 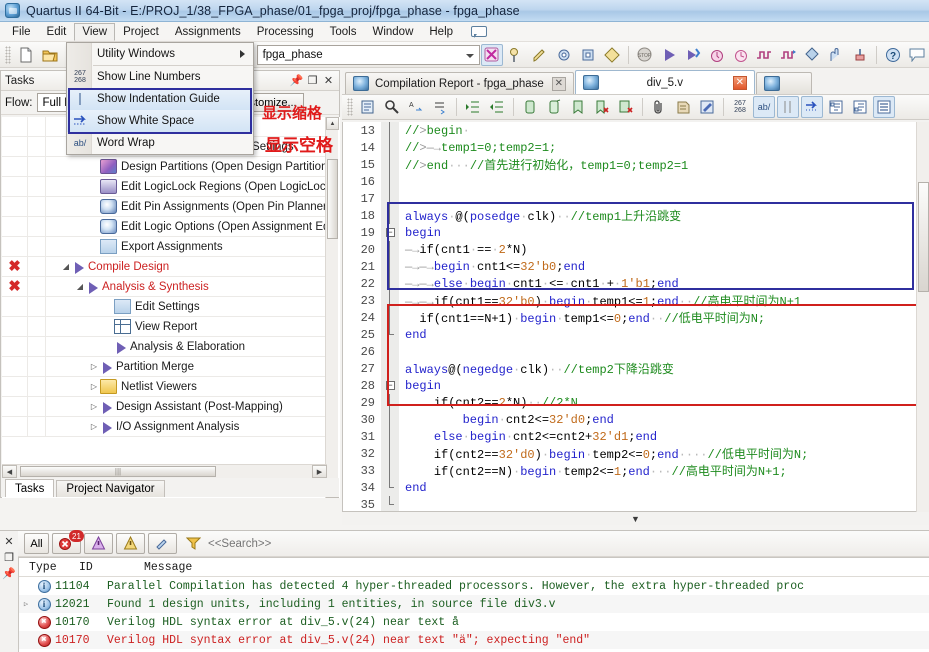 I want to click on stop-icon: STOP, so click(x=645, y=55).